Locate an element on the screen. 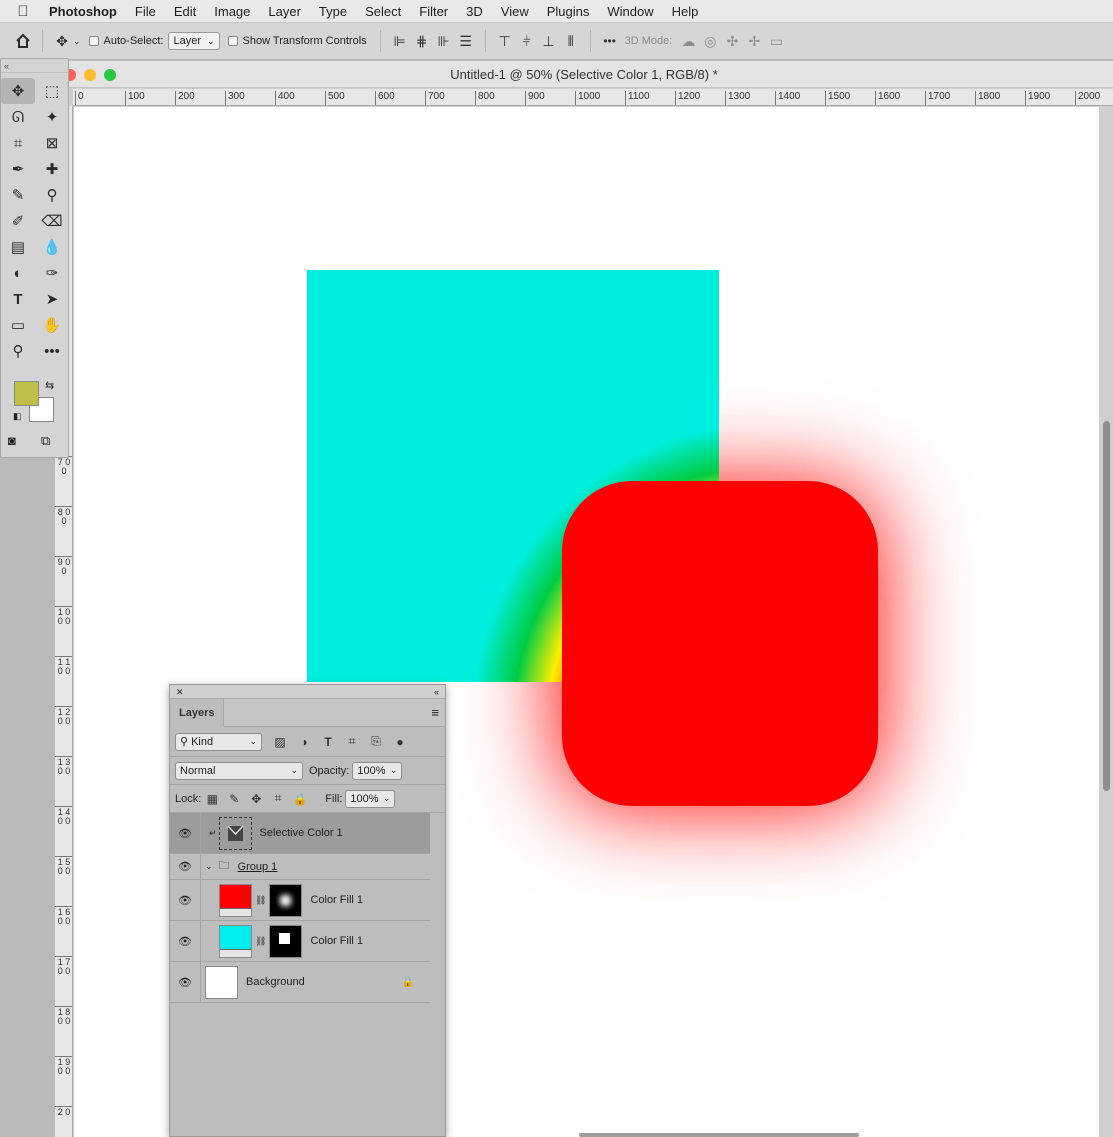  more-options-icon: ••• is located at coordinates (610, 41).